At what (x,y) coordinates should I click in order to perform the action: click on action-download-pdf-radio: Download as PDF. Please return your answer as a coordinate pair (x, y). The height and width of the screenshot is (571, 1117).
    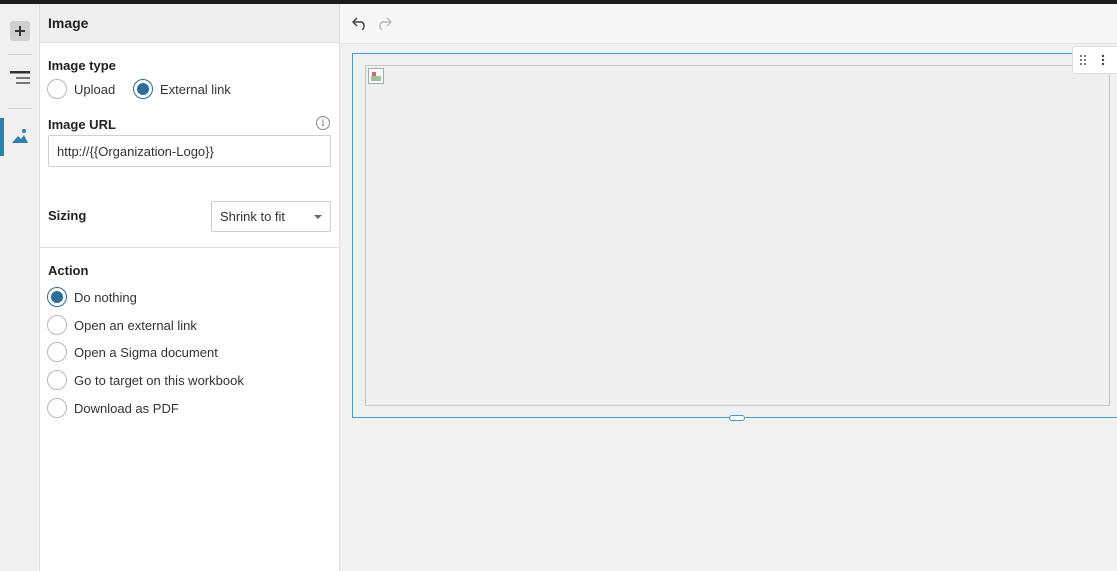
    Looking at the image, I should click on (113, 408).